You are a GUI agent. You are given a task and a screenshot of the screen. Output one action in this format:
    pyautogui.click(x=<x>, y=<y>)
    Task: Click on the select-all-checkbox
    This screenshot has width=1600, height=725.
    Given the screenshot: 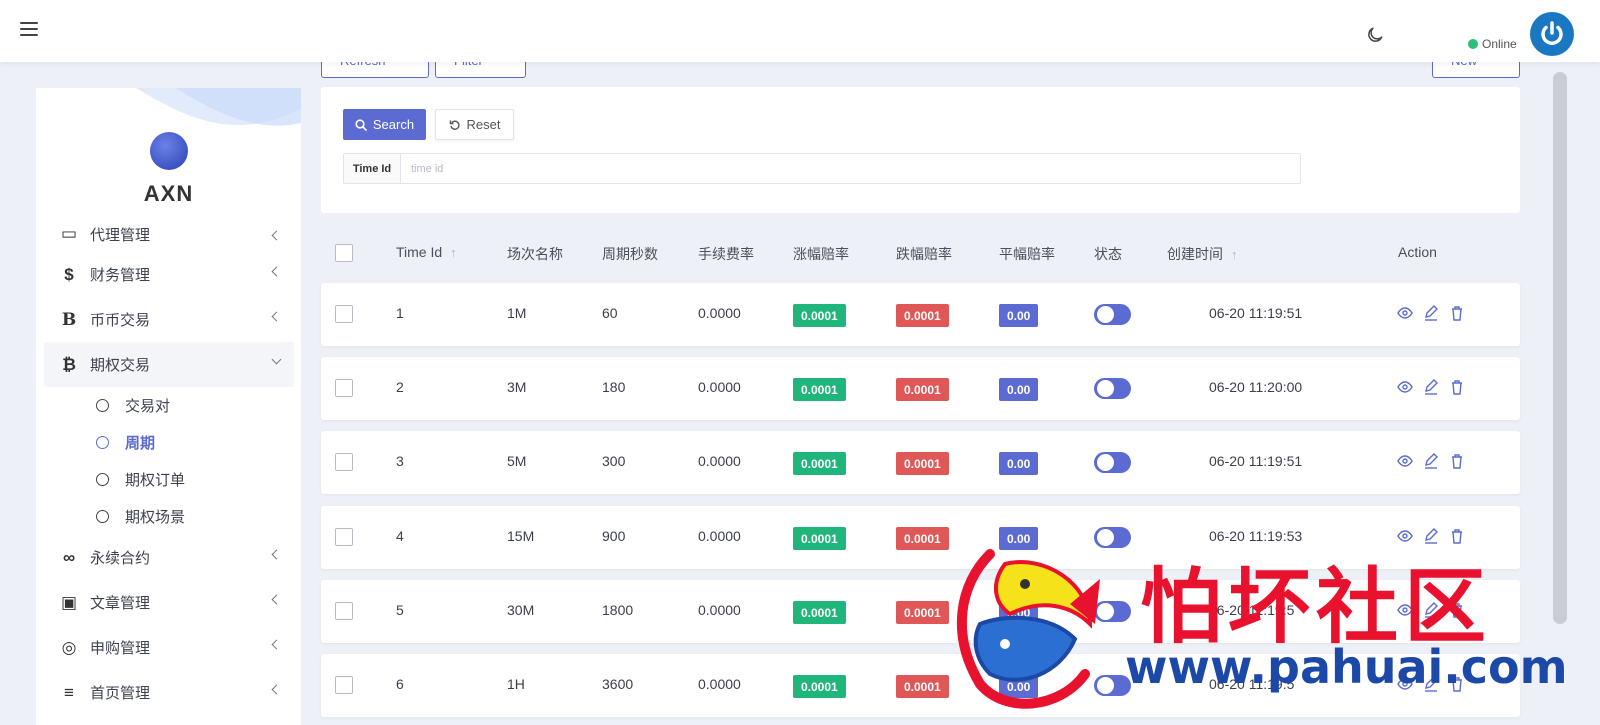 What is the action you would take?
    pyautogui.click(x=344, y=253)
    